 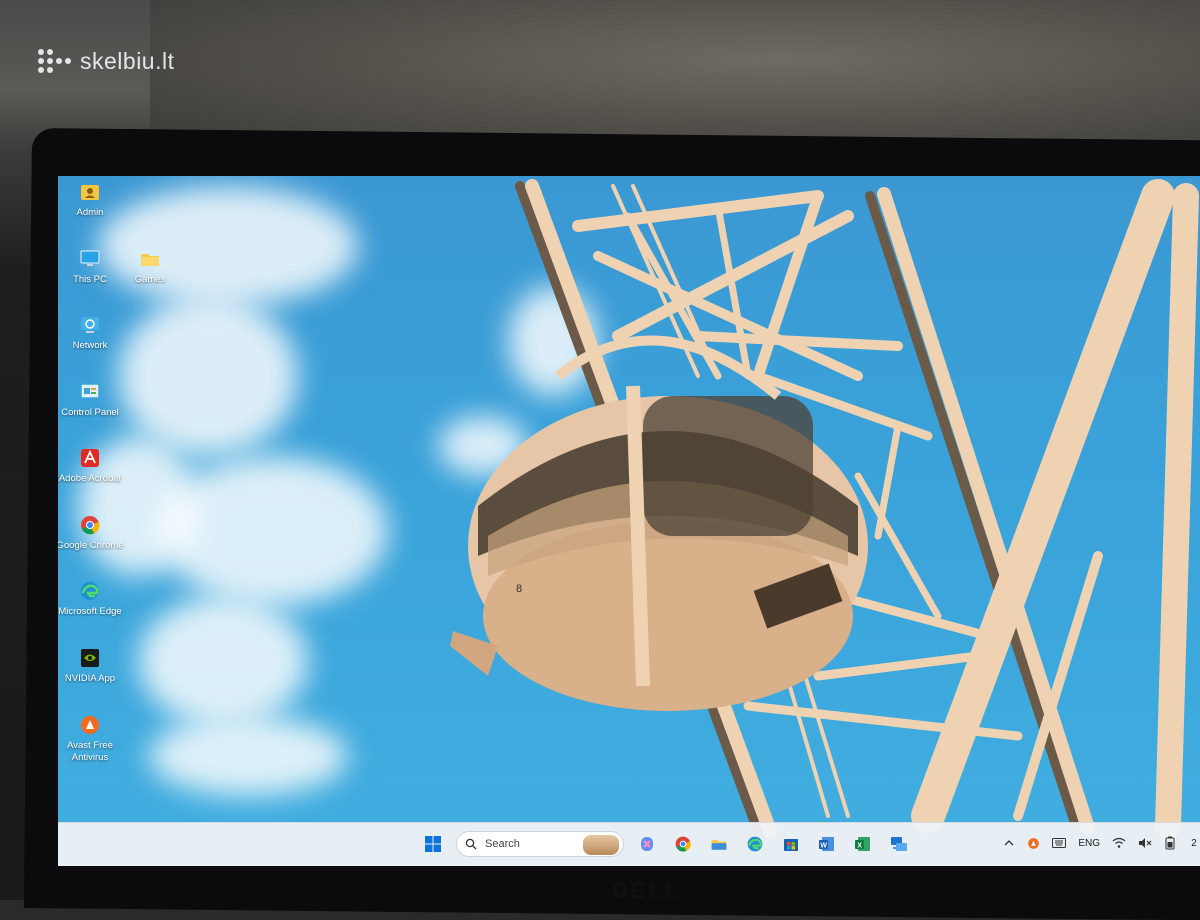 What do you see at coordinates (90, 259) in the screenshot?
I see `monitor-icon` at bounding box center [90, 259].